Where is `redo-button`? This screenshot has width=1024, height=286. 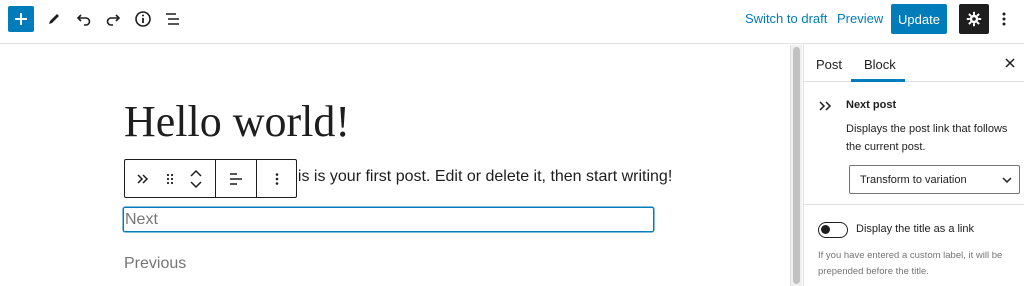 redo-button is located at coordinates (113, 19).